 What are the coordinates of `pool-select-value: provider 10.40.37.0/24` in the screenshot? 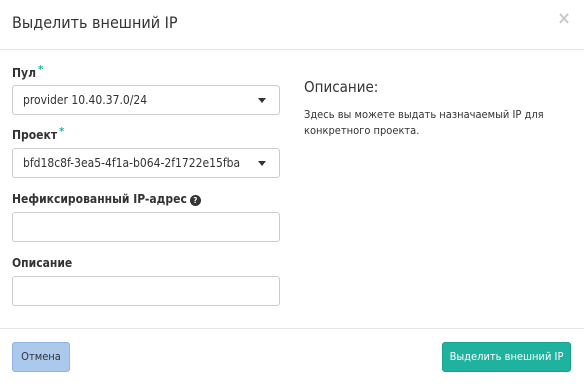 It's located at (85, 100).